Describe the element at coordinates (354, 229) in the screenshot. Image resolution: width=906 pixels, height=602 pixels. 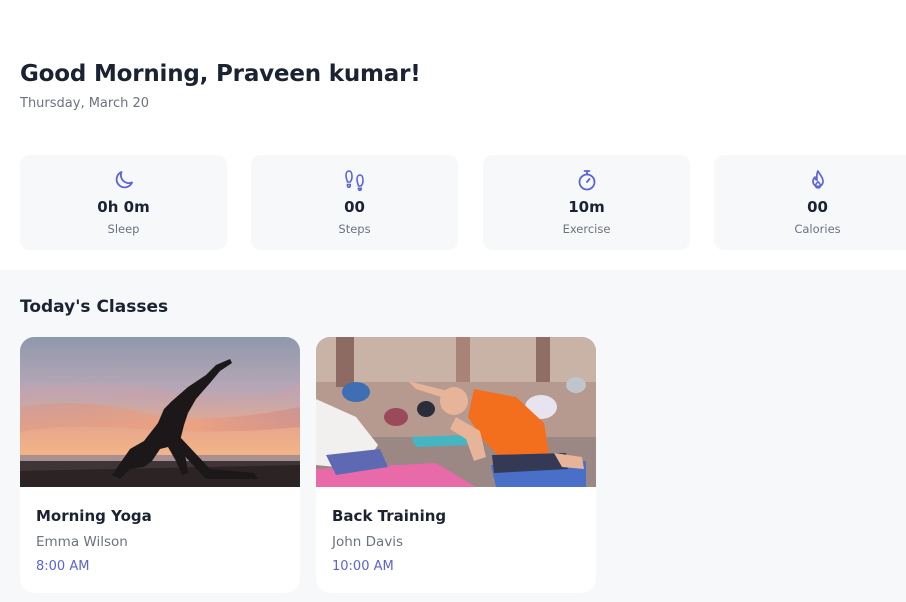
I see `stat-label: Steps` at that location.